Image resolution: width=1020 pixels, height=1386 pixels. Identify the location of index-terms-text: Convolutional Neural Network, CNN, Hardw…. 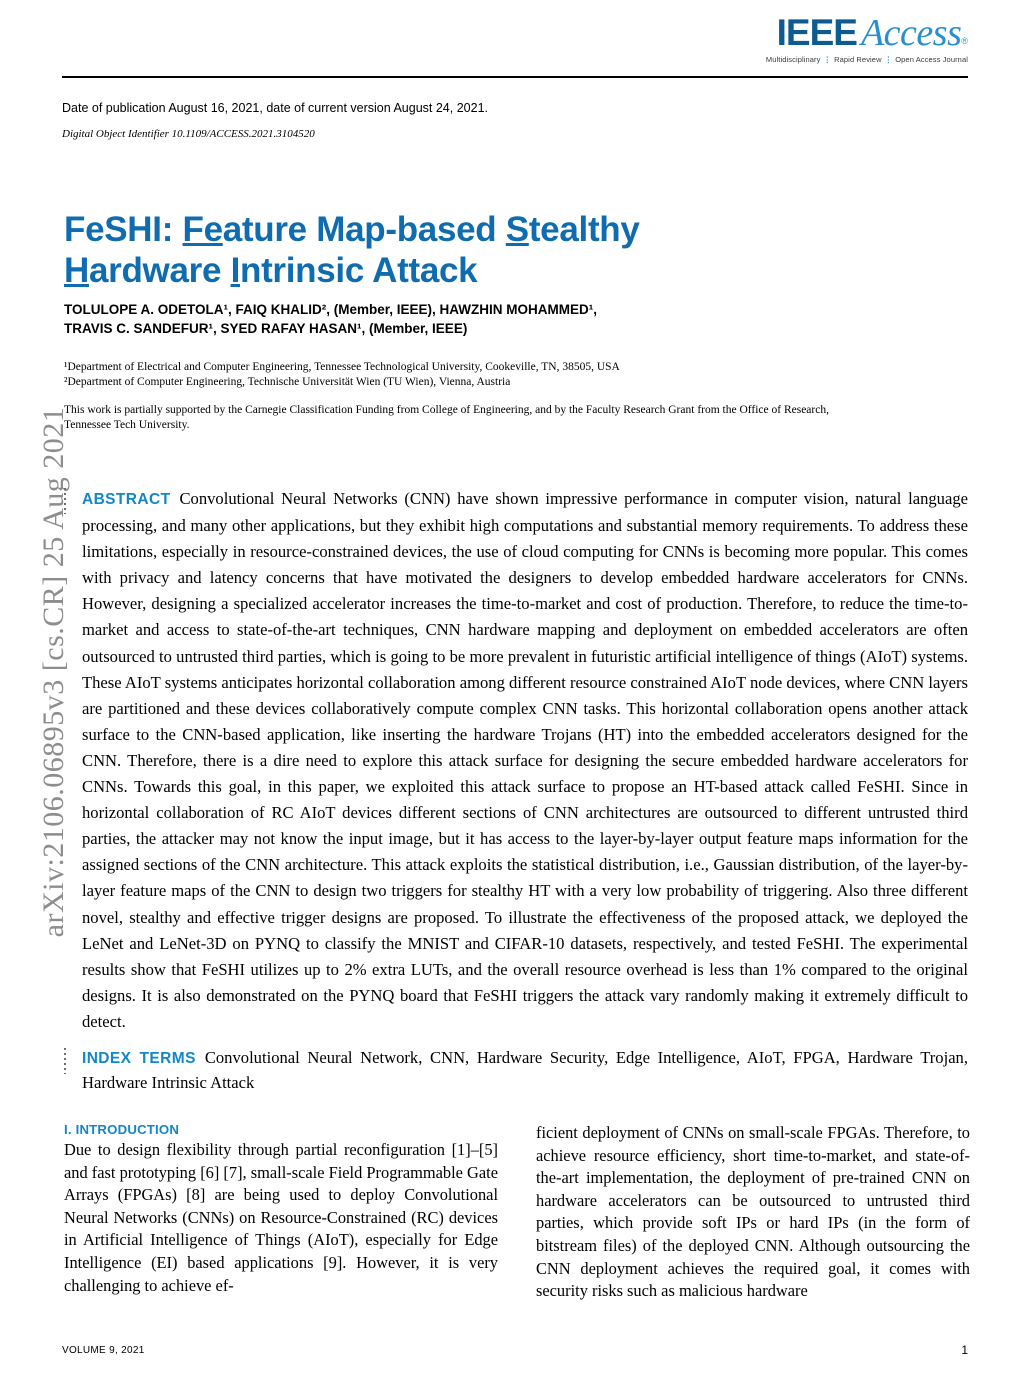
(525, 1070).